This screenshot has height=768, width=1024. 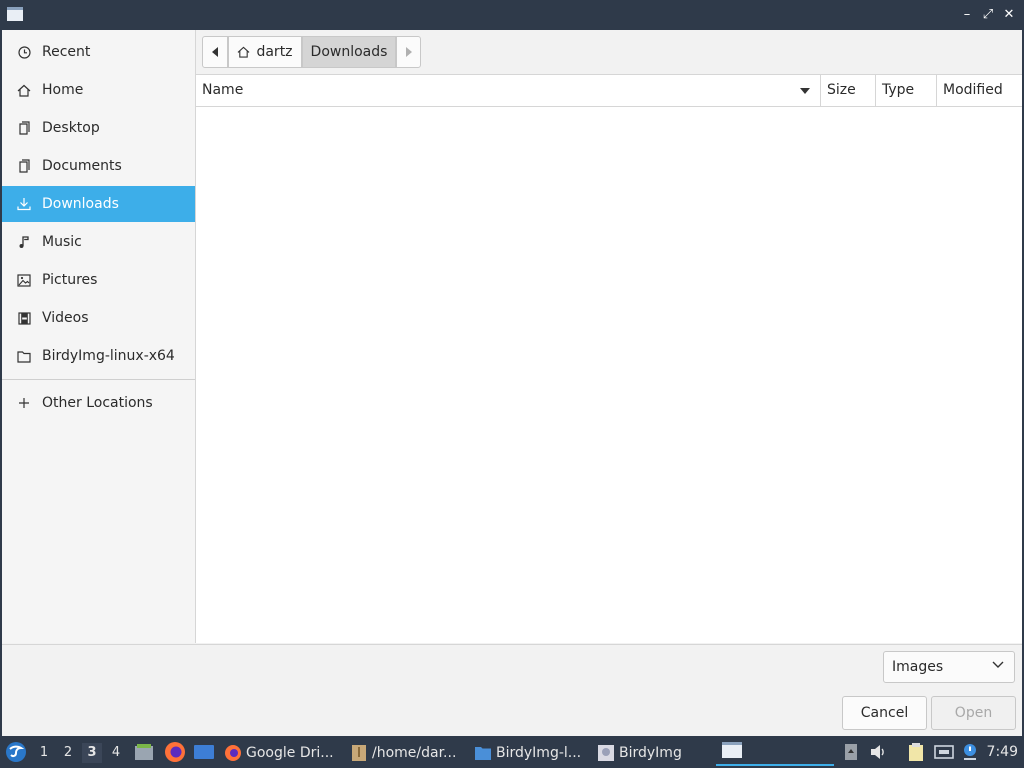 I want to click on column-type: Type, so click(x=905, y=90).